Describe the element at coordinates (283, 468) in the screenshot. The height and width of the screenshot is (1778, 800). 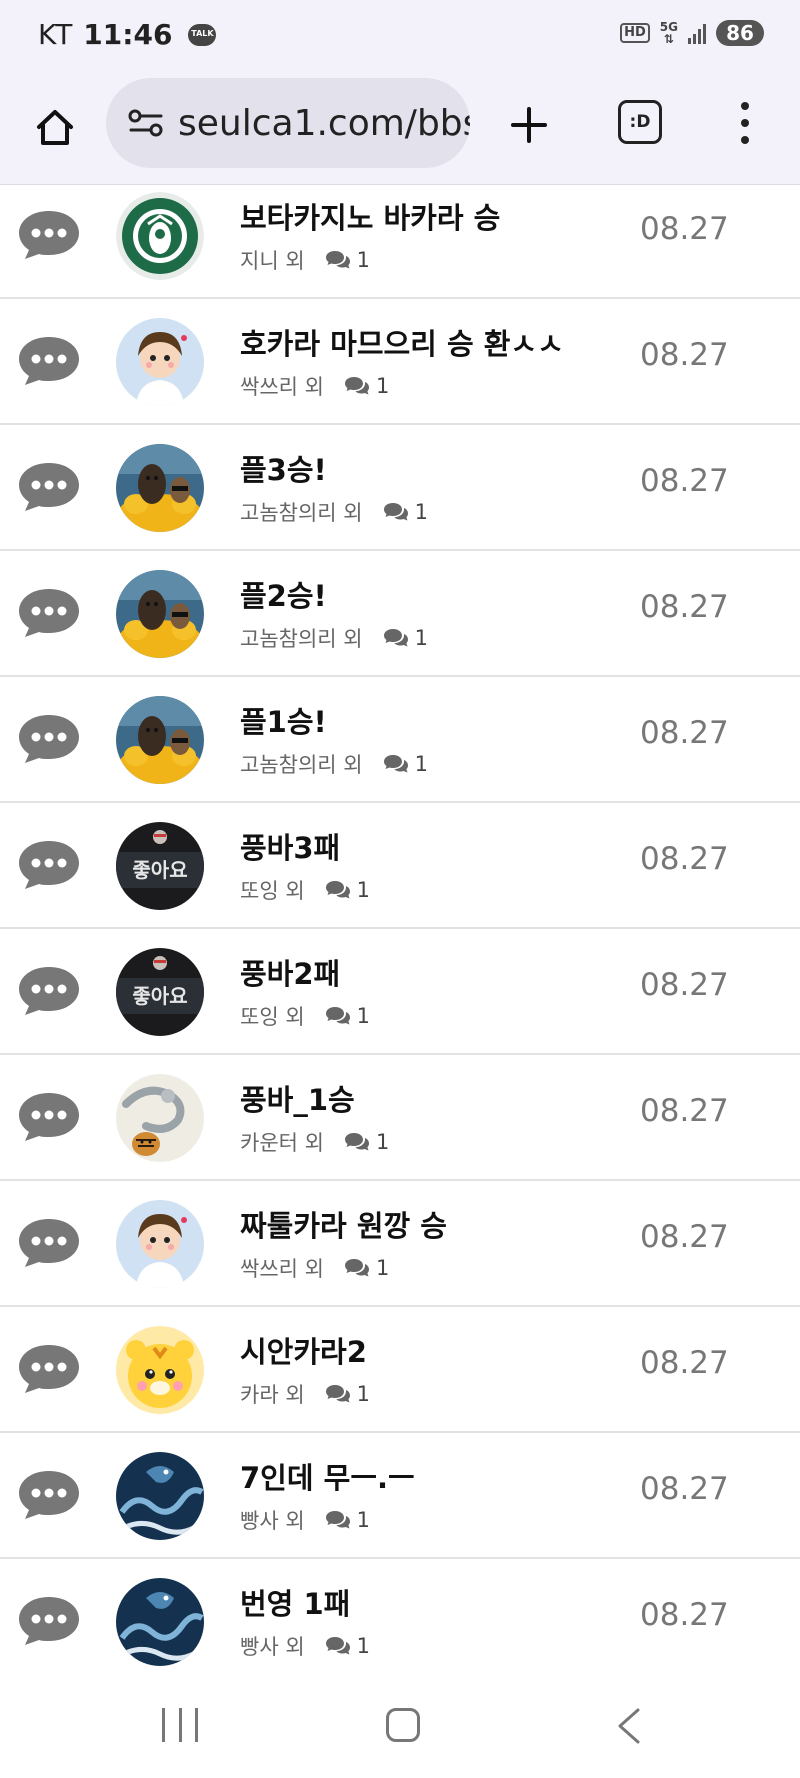
I see `post-title: 플3승!` at that location.